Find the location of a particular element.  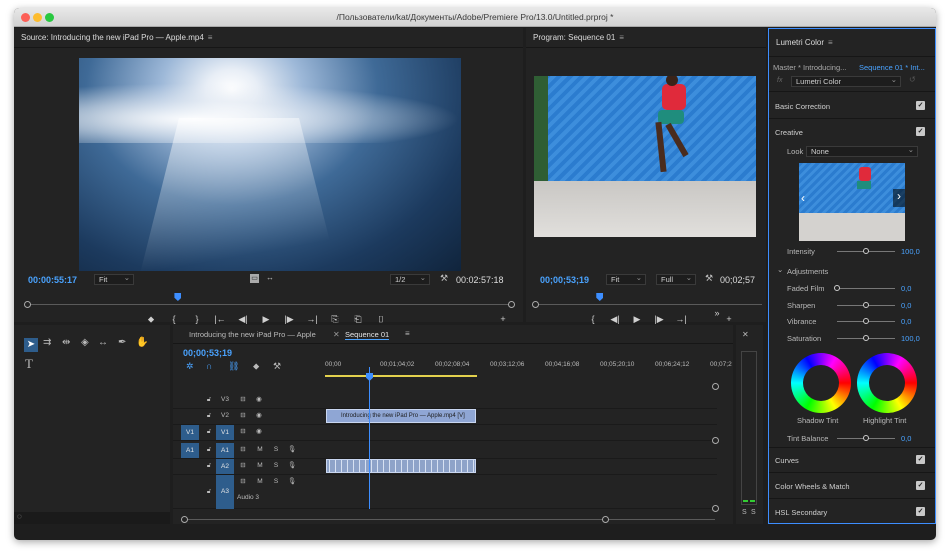

nest-icon: ✲ is located at coordinates (190, 366).